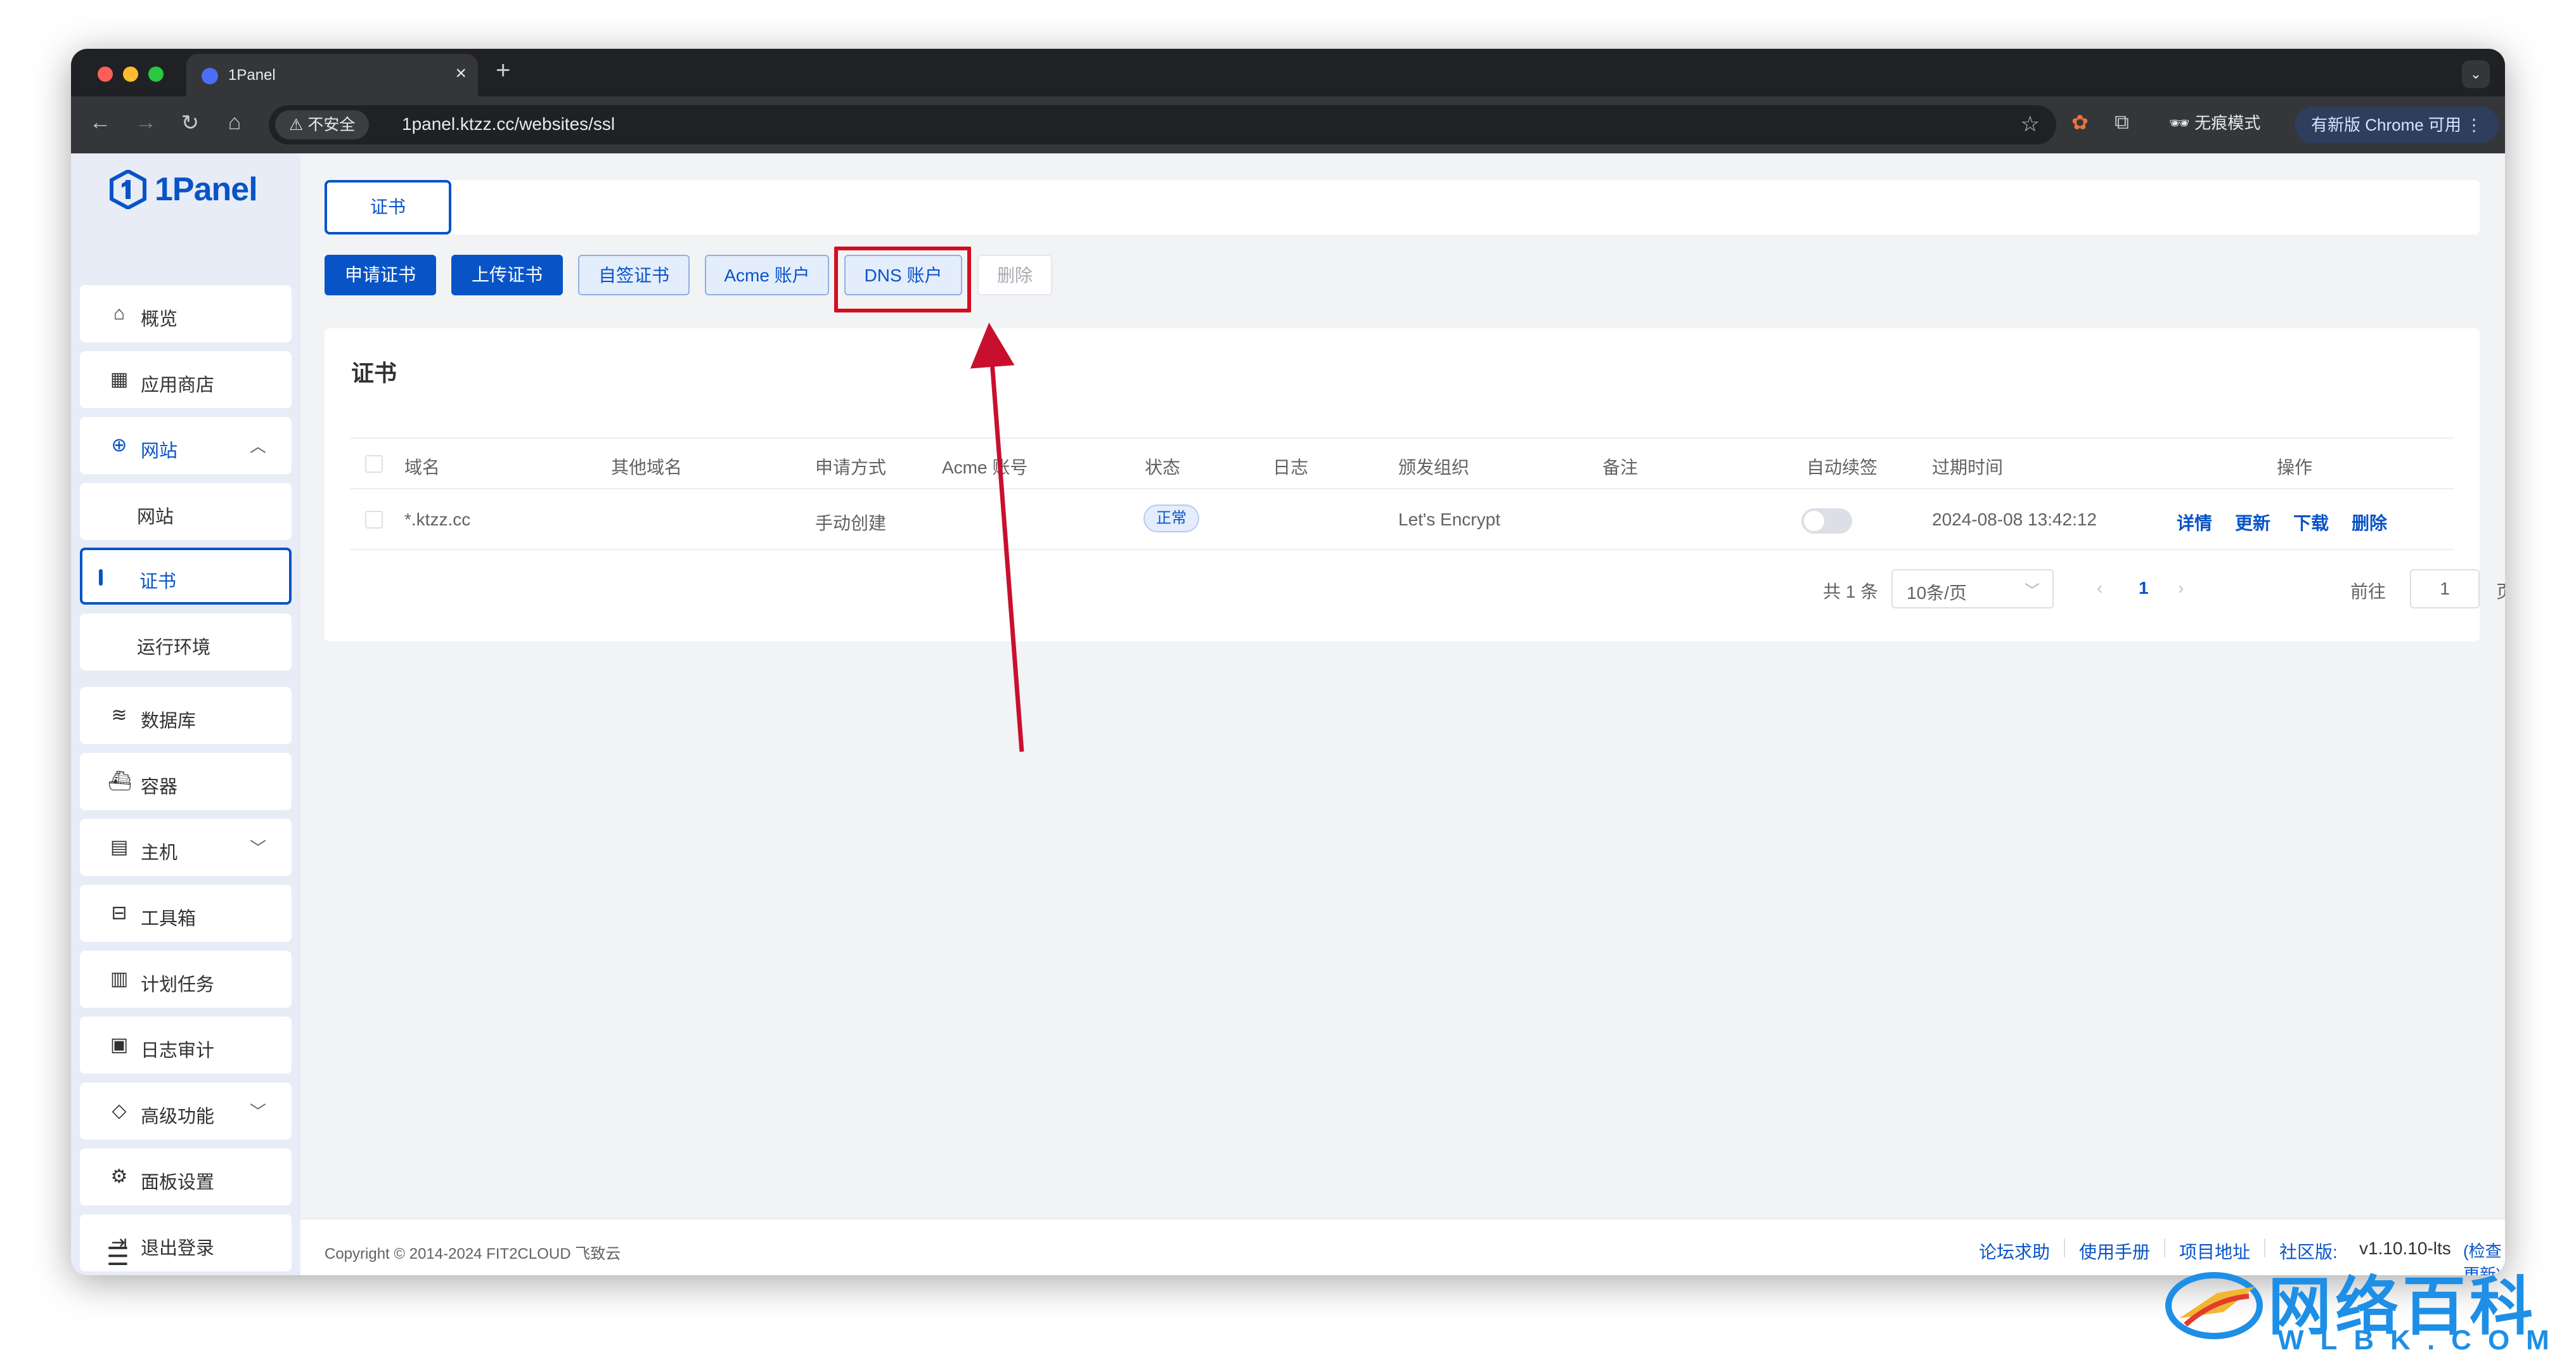 Image resolution: width=2576 pixels, height=1369 pixels. I want to click on bookmark-star-icon: ☆, so click(2030, 125).